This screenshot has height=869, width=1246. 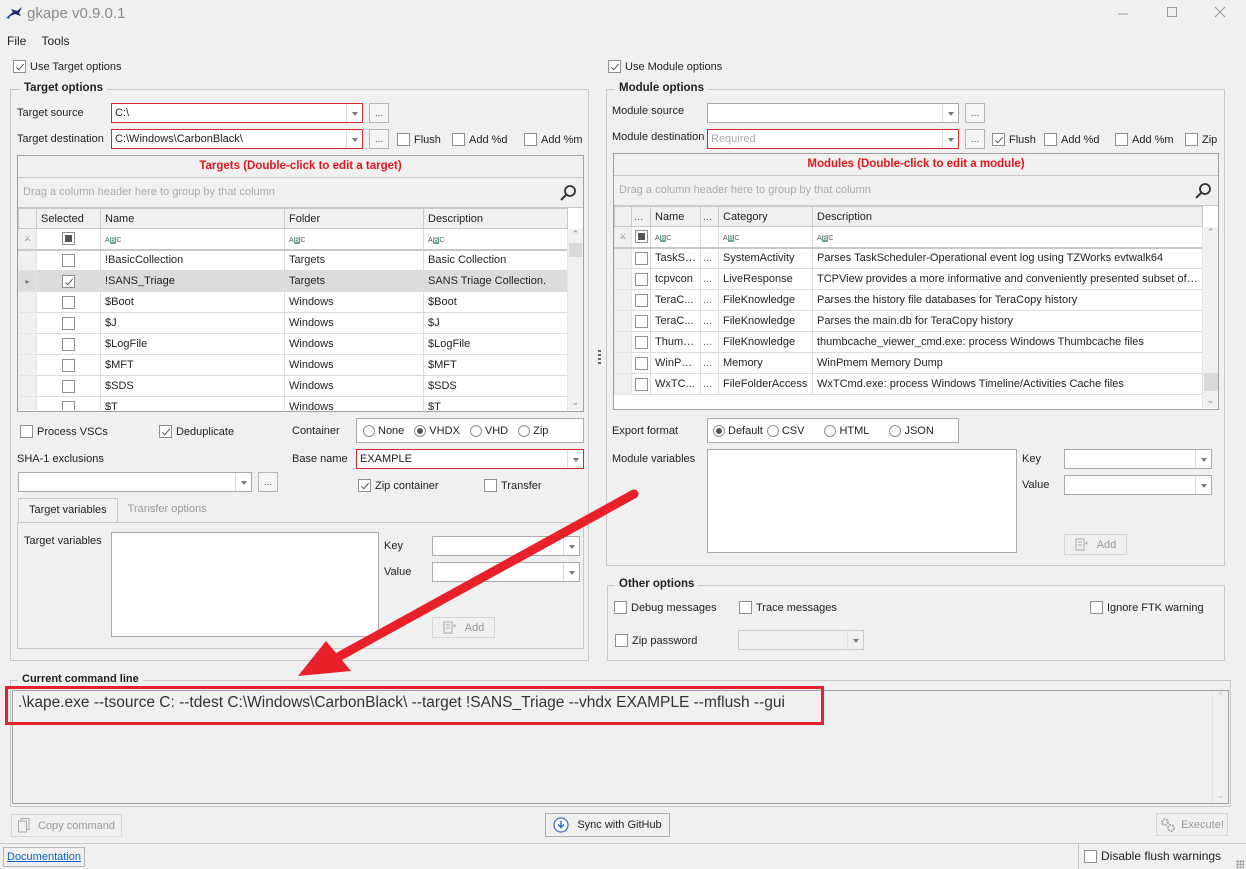 What do you see at coordinates (846, 430) in the screenshot?
I see `export-option-html: HTML` at bounding box center [846, 430].